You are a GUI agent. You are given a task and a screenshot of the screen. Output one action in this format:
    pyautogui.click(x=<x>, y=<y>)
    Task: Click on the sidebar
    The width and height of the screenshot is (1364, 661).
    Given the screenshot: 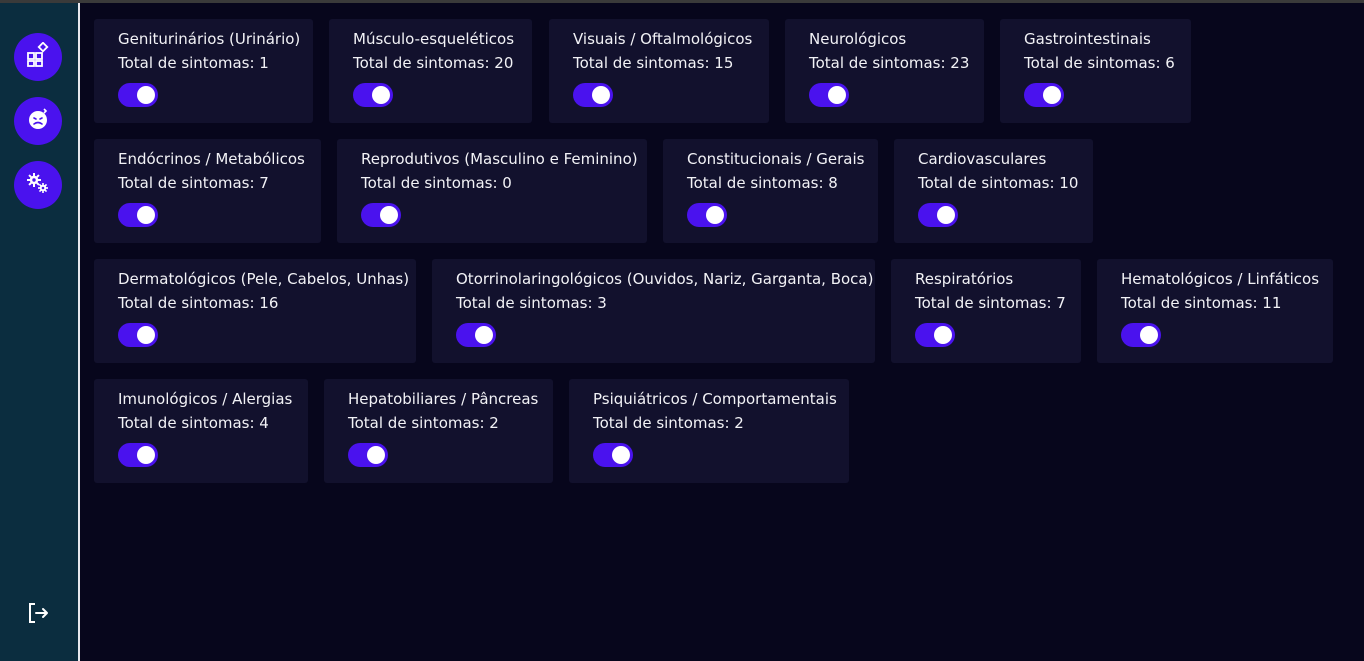 What is the action you would take?
    pyautogui.click(x=39, y=332)
    